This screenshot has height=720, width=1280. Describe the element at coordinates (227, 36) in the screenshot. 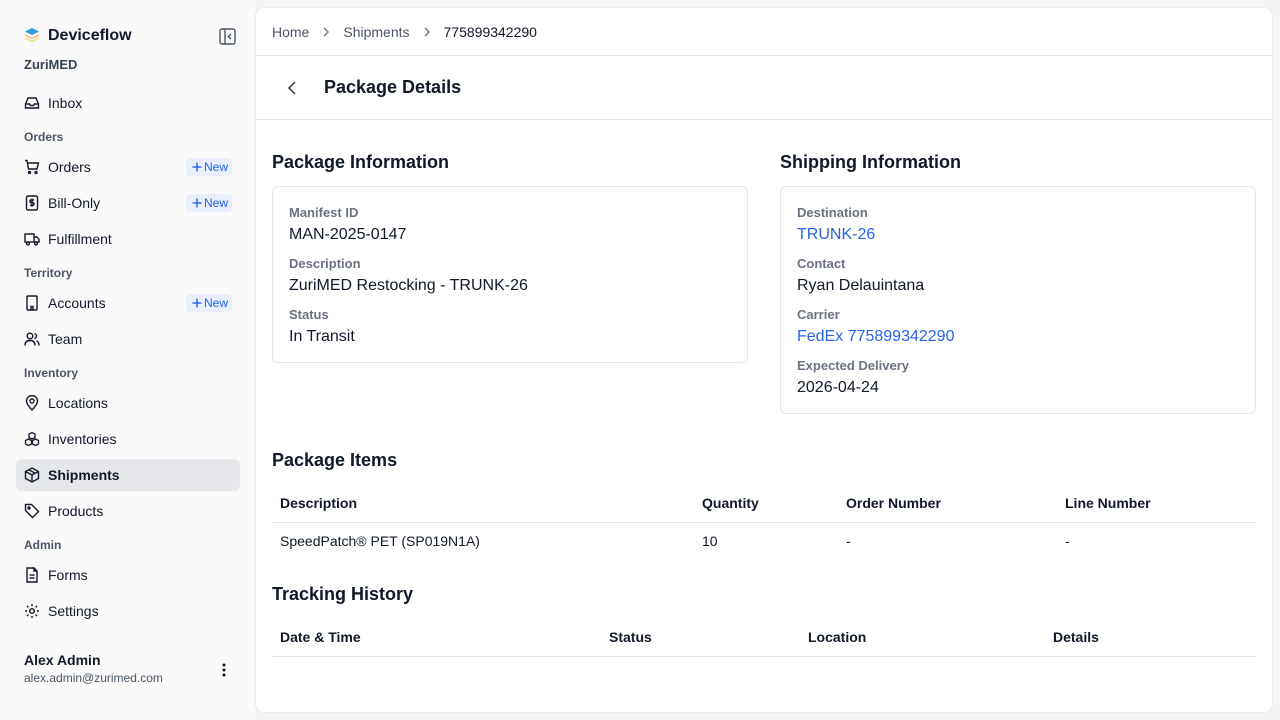

I see `sidebar-toggle-icon` at that location.